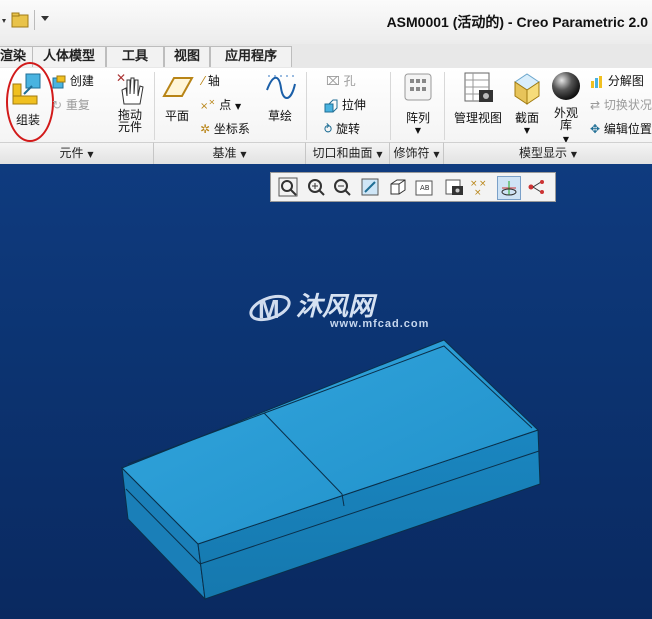  What do you see at coordinates (205, 129) in the screenshot?
I see `csys-icon: ✲` at bounding box center [205, 129].